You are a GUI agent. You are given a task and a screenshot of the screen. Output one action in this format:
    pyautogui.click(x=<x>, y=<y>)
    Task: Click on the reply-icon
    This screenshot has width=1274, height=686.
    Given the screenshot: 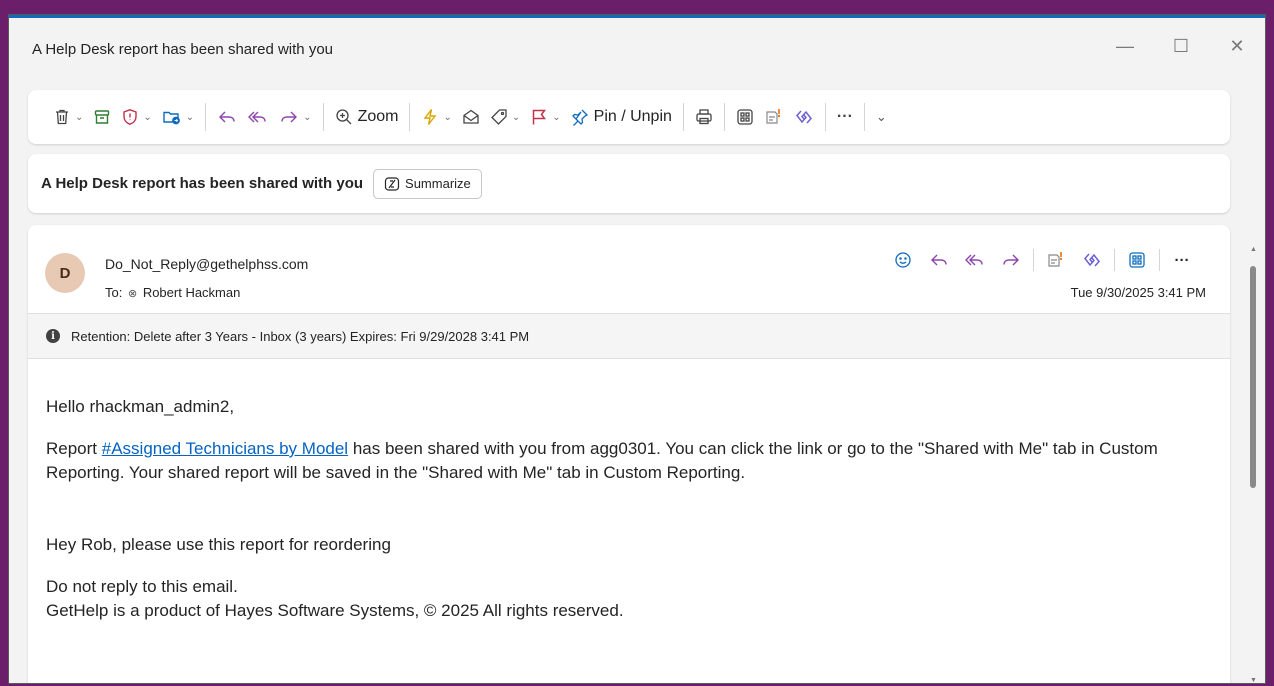 What is the action you would take?
    pyautogui.click(x=939, y=260)
    